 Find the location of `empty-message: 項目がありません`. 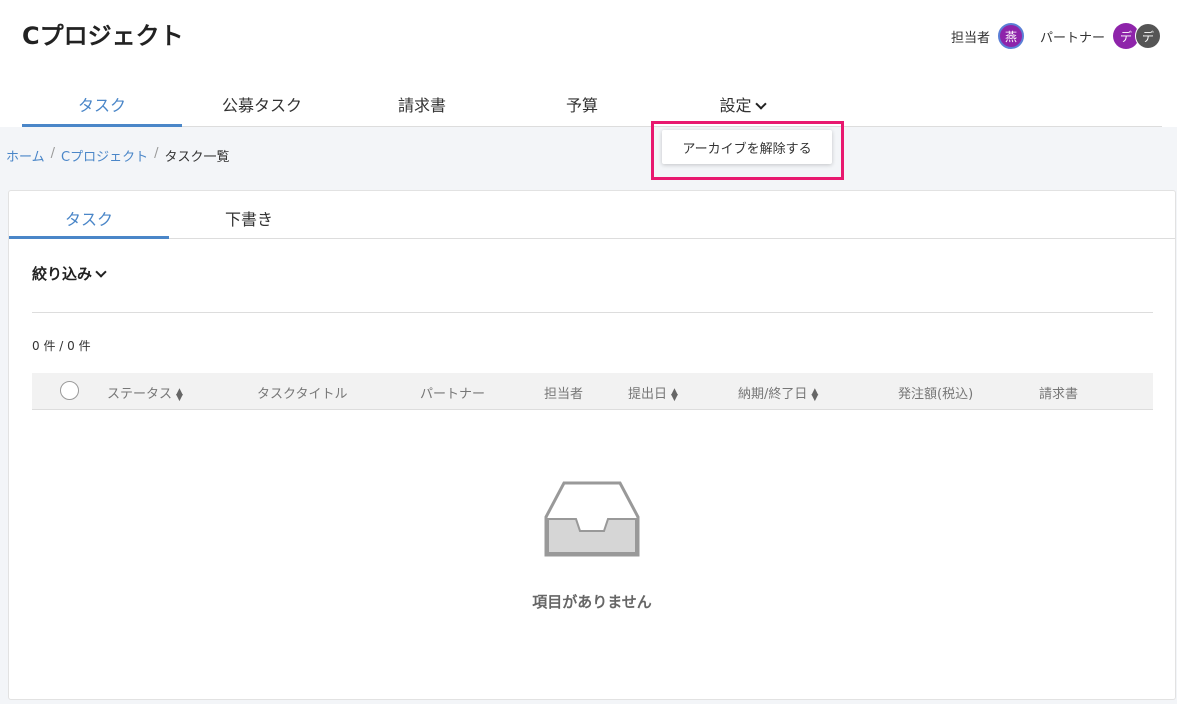

empty-message: 項目がありません is located at coordinates (592, 602).